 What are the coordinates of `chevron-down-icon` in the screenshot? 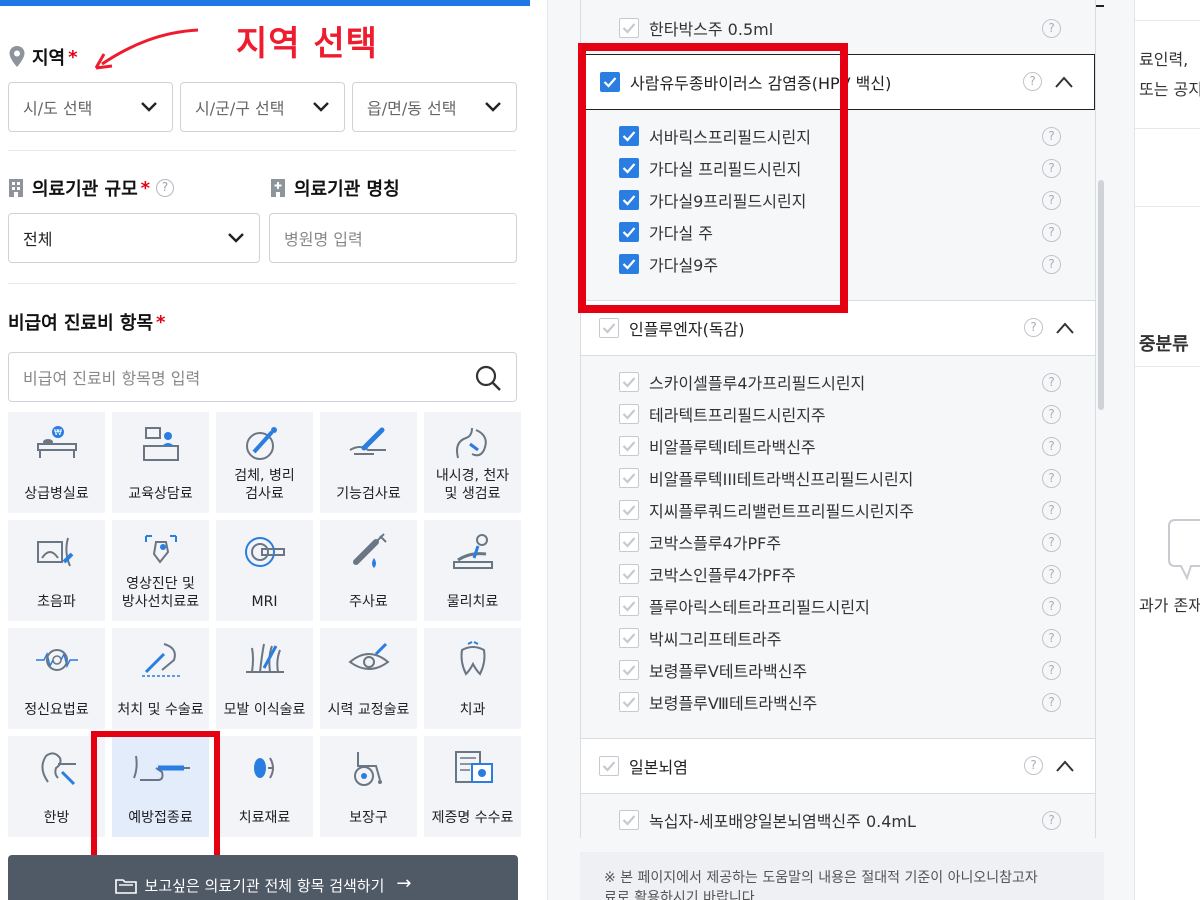 It's located at (236, 238).